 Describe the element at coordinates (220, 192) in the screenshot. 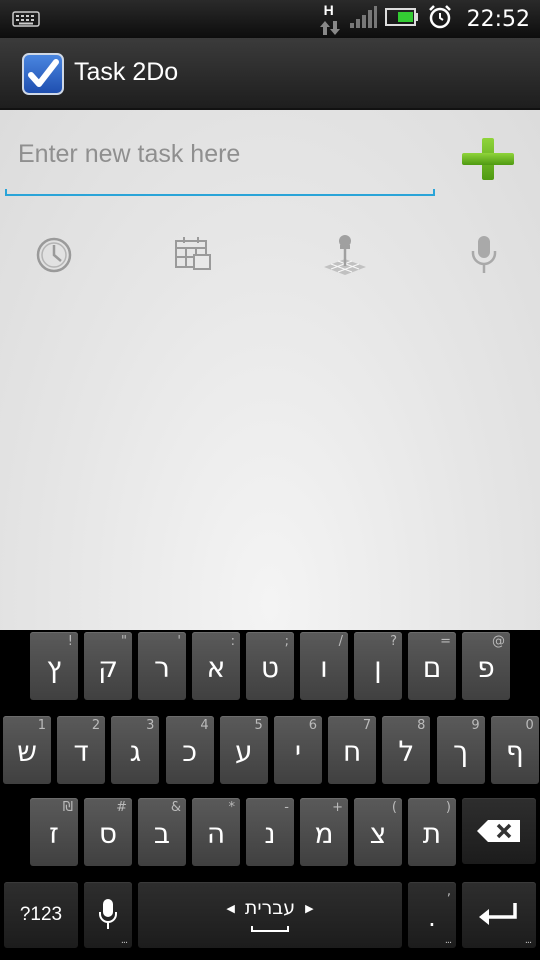

I see `input-underline` at that location.